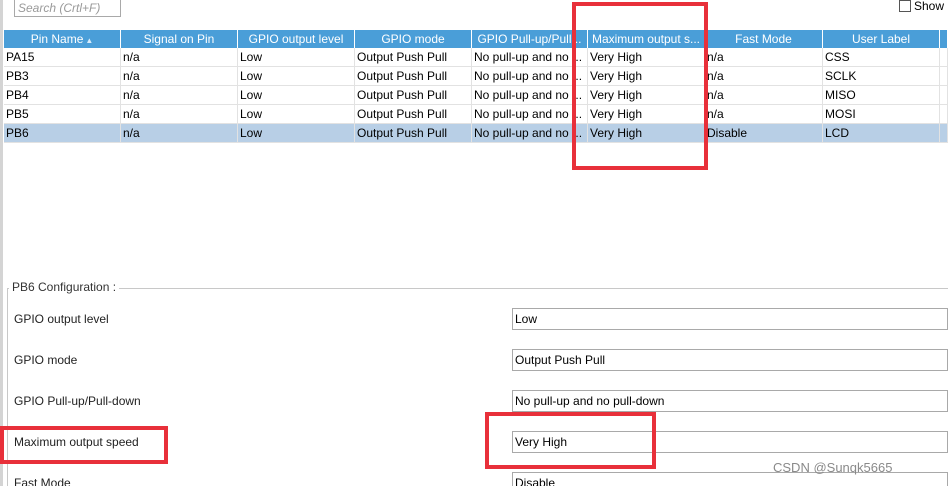  Describe the element at coordinates (62, 133) in the screenshot. I see `cell-pin-name: PB6` at that location.